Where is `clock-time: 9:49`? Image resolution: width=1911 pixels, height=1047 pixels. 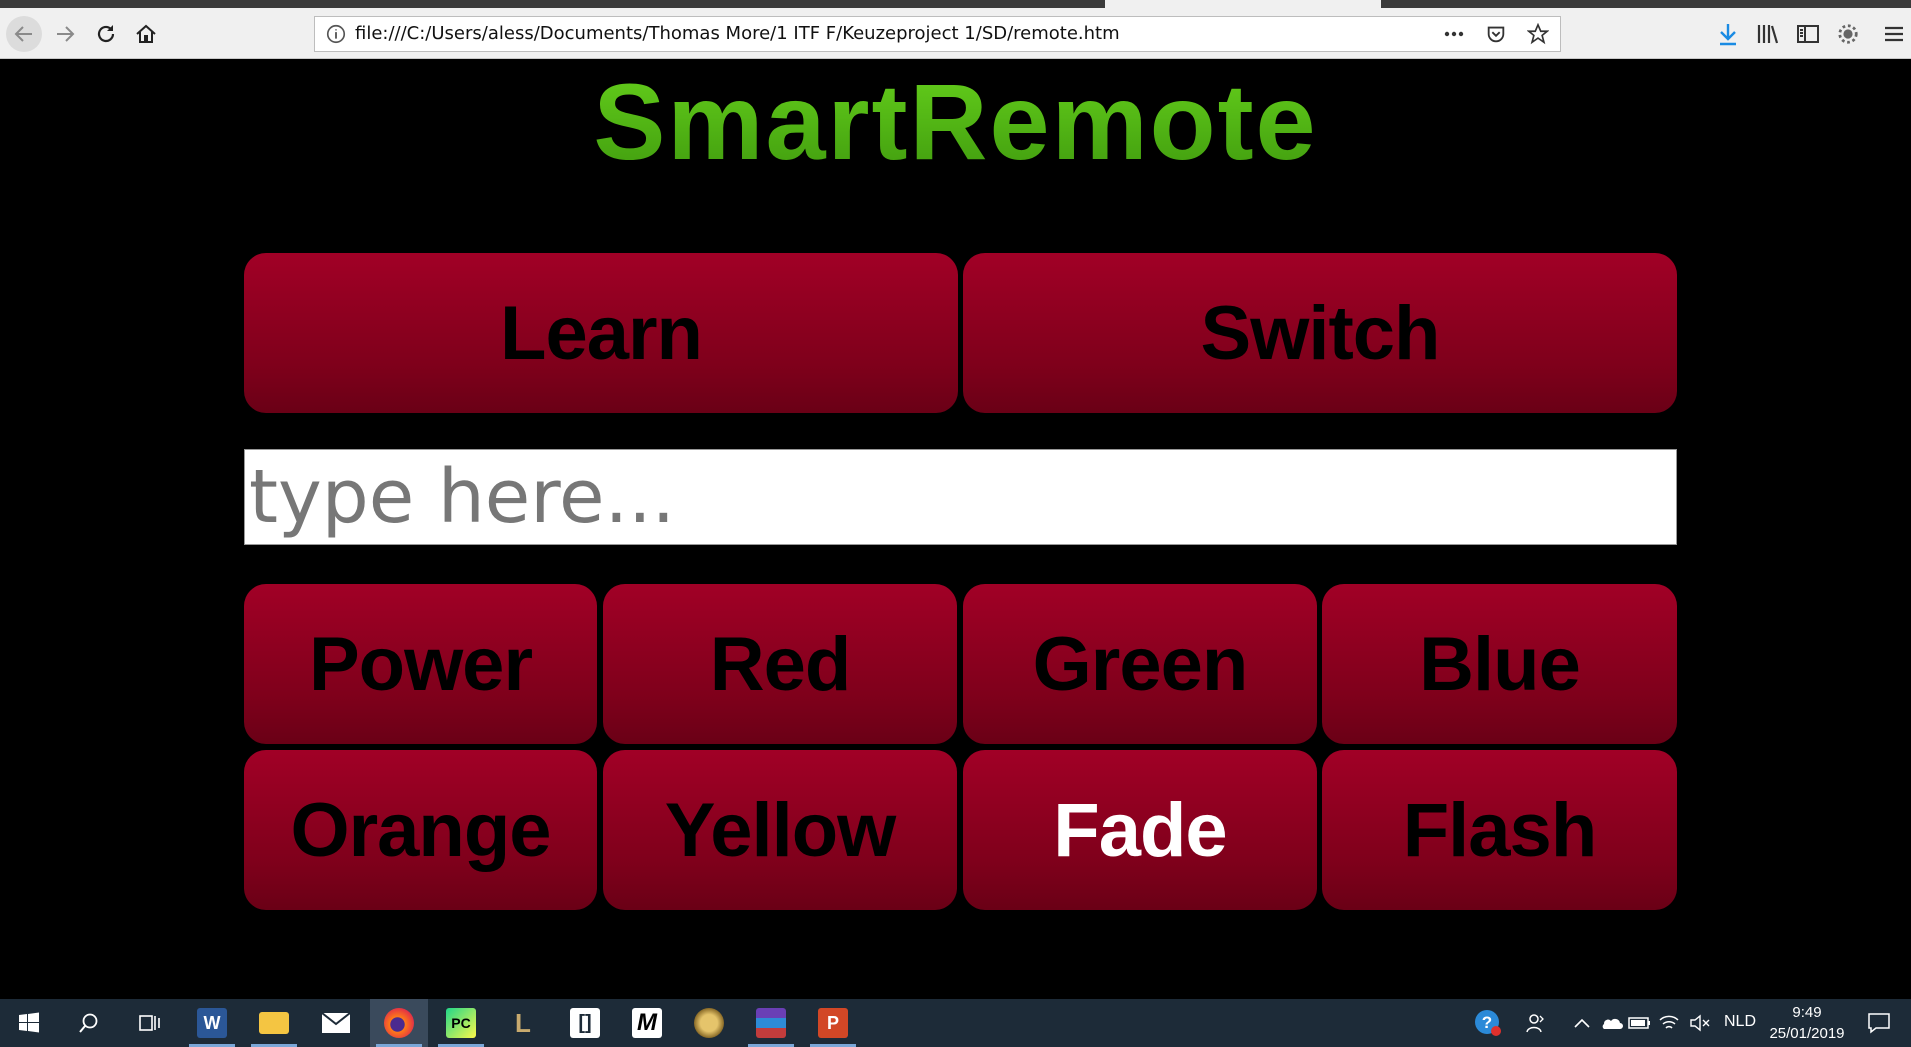 clock-time: 9:49 is located at coordinates (1807, 1012).